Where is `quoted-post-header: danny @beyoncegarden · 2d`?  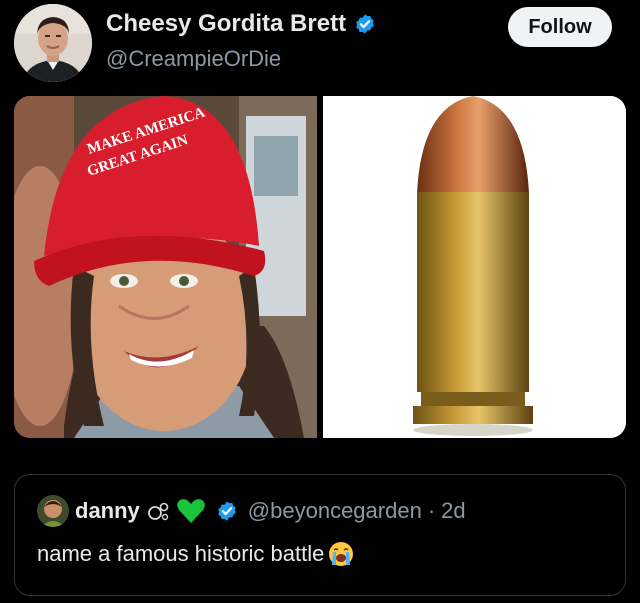
quoted-post-header: danny @beyoncegarden · 2d is located at coordinates (251, 511).